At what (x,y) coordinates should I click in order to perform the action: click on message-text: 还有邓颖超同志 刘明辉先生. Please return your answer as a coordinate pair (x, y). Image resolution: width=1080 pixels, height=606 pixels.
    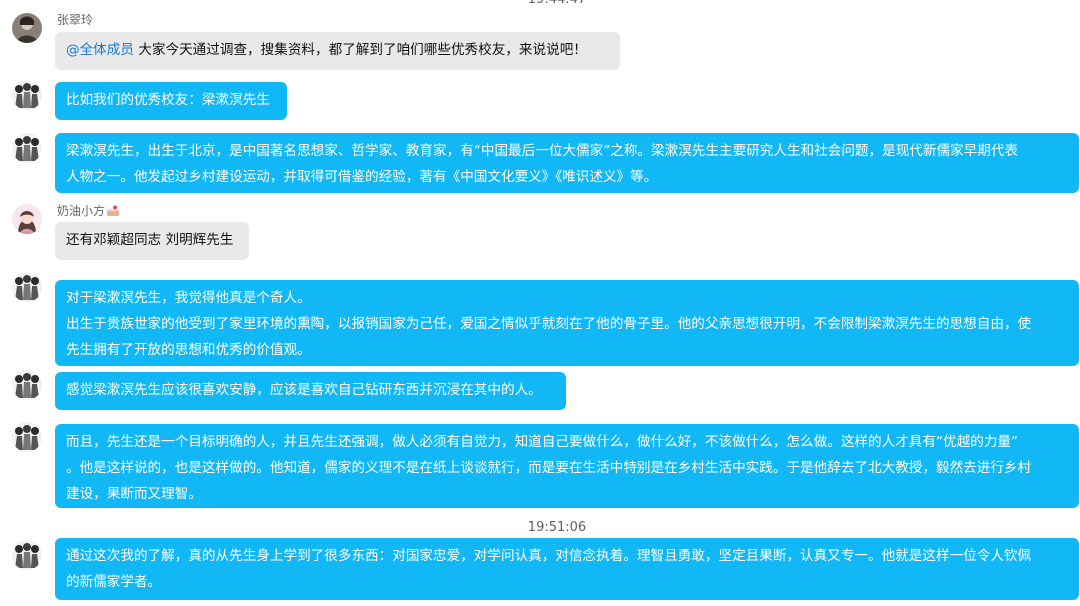
    Looking at the image, I should click on (150, 240).